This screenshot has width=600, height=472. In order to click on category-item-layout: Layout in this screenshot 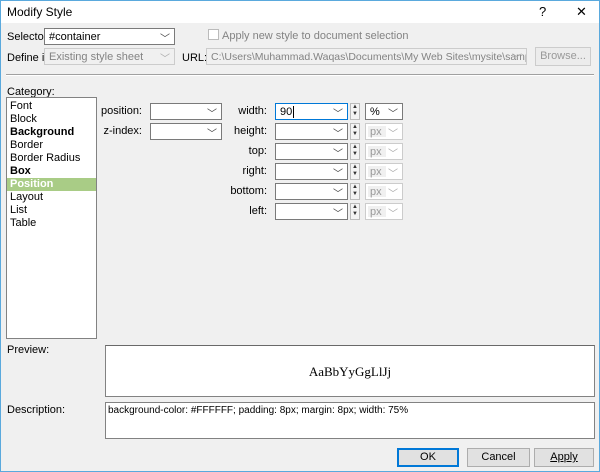, I will do `click(51, 197)`.